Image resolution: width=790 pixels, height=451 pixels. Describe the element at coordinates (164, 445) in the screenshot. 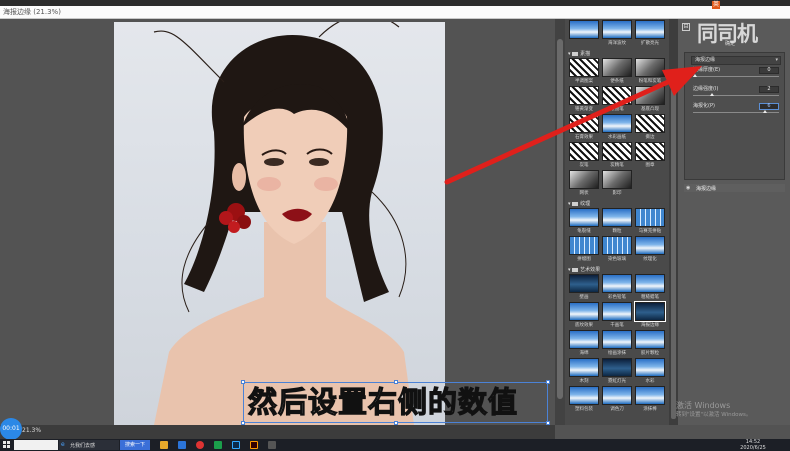

I see `file-explorer-icon` at that location.